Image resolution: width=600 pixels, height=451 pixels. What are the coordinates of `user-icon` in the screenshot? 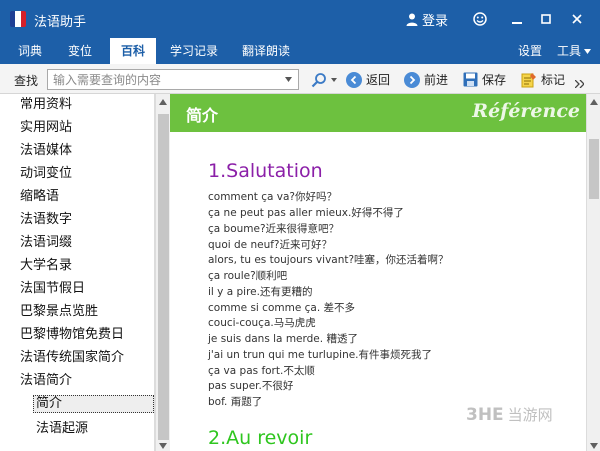 It's located at (412, 19).